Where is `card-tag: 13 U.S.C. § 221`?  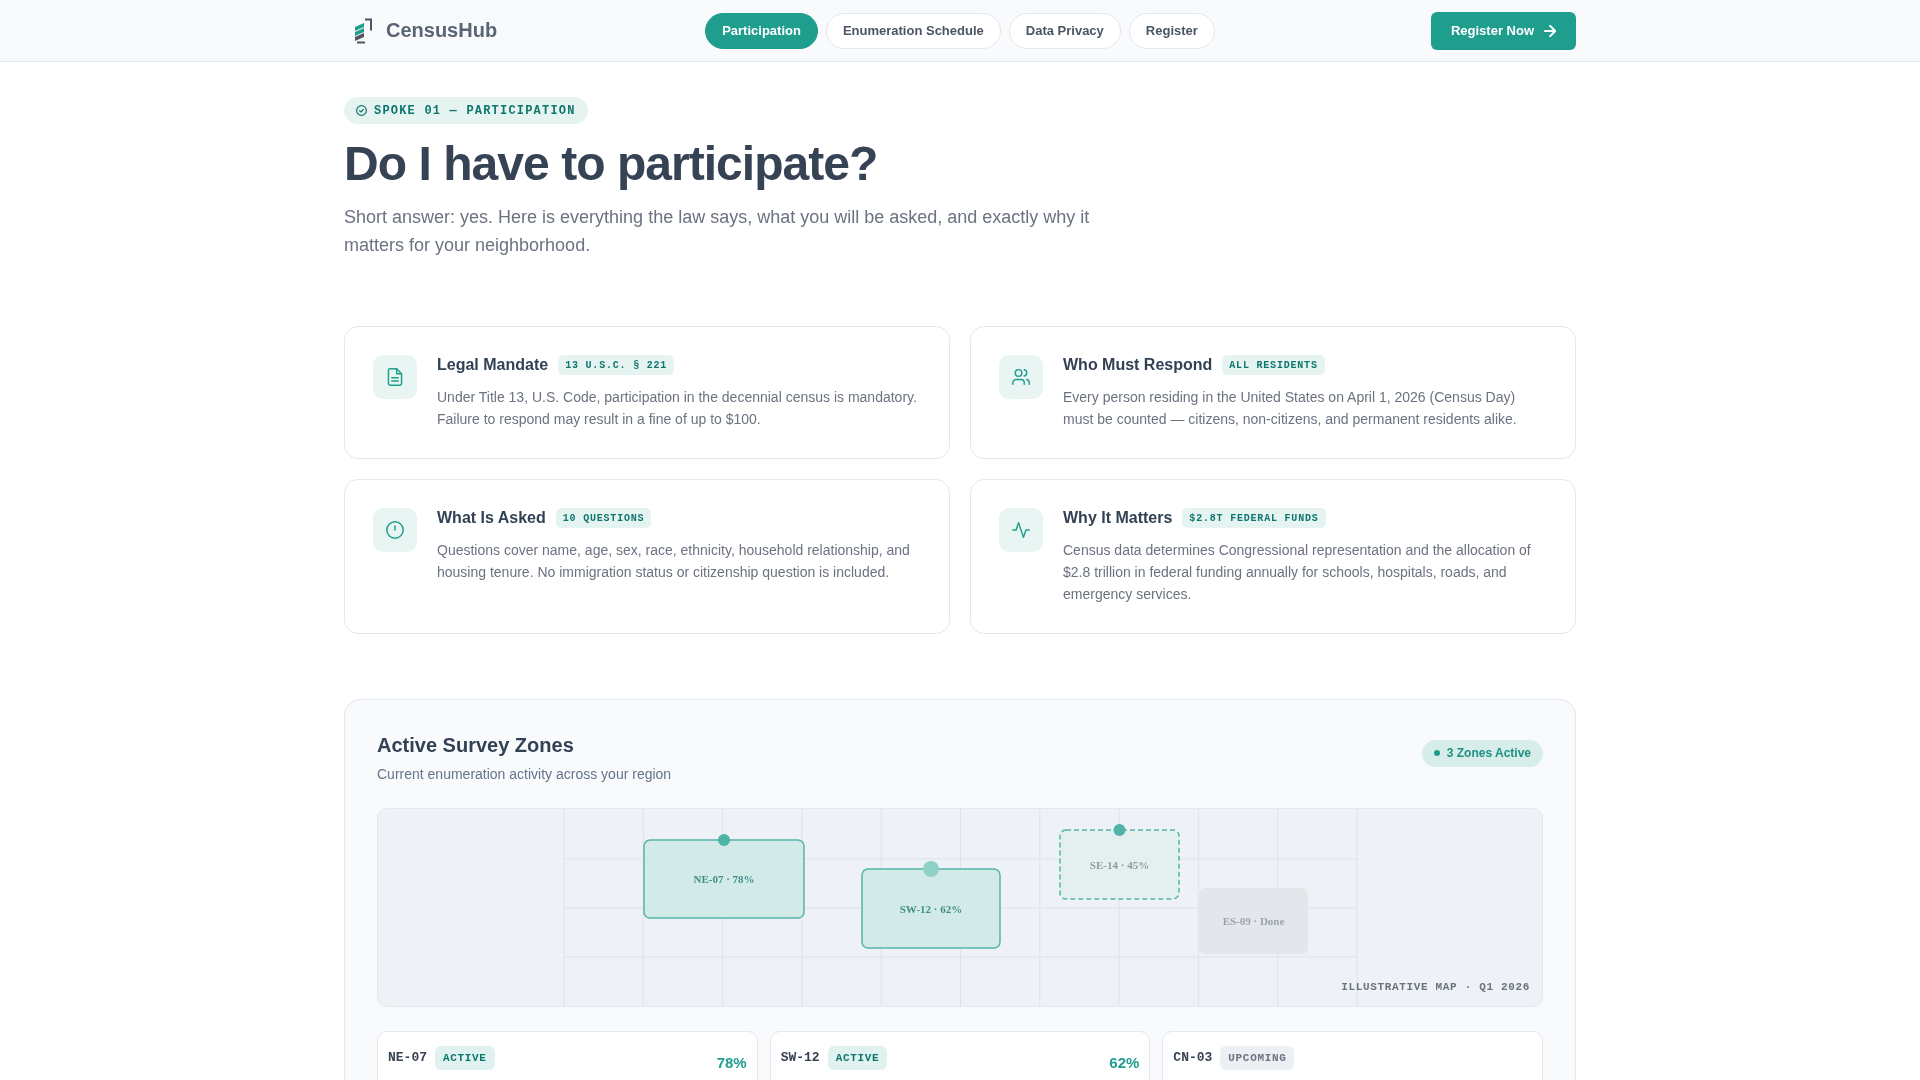
card-tag: 13 U.S.C. § 221 is located at coordinates (616, 365).